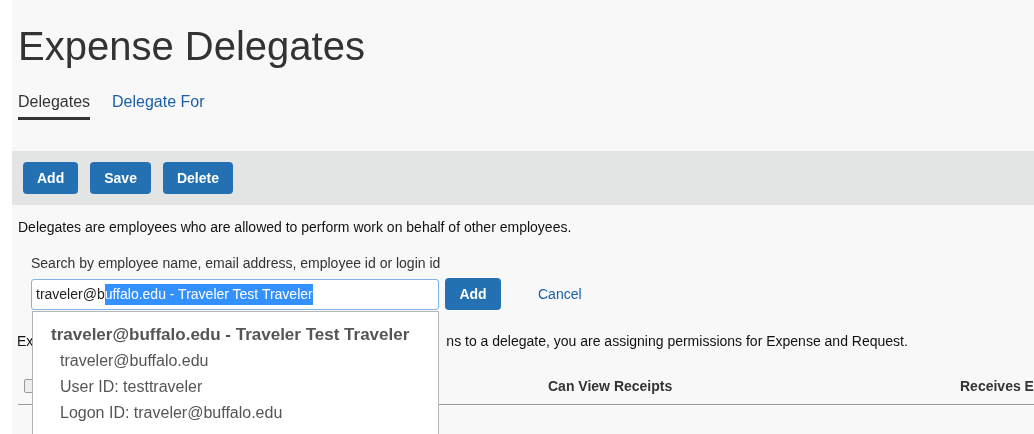  I want to click on cancel-link: Cancel, so click(560, 294).